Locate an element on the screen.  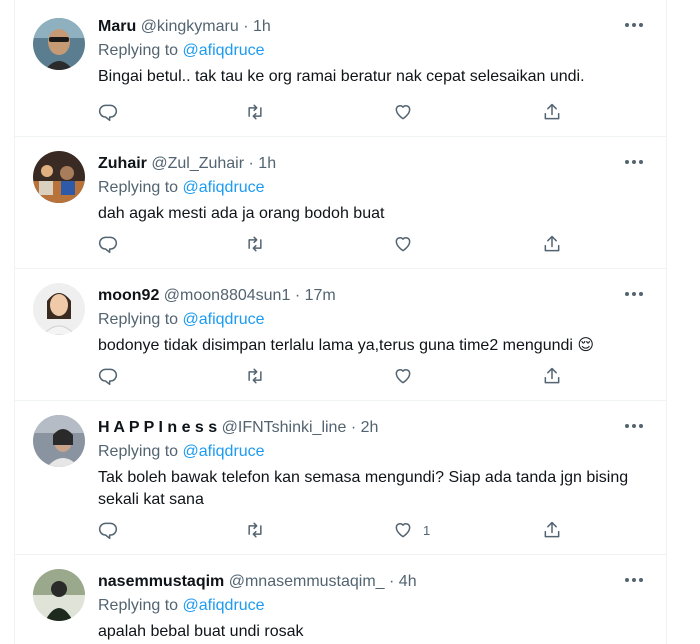
display-name: H A P P I n e s s is located at coordinates (157, 427).